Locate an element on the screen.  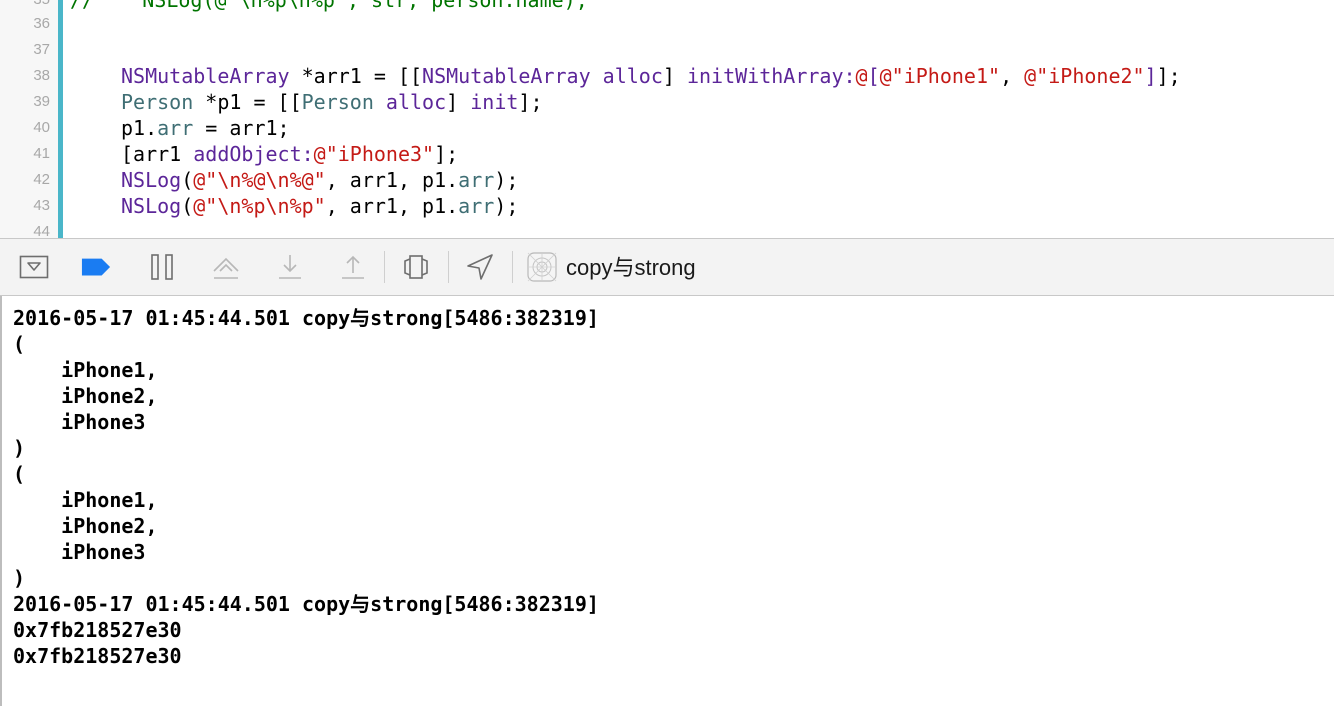
pause-continue-button is located at coordinates (162, 267).